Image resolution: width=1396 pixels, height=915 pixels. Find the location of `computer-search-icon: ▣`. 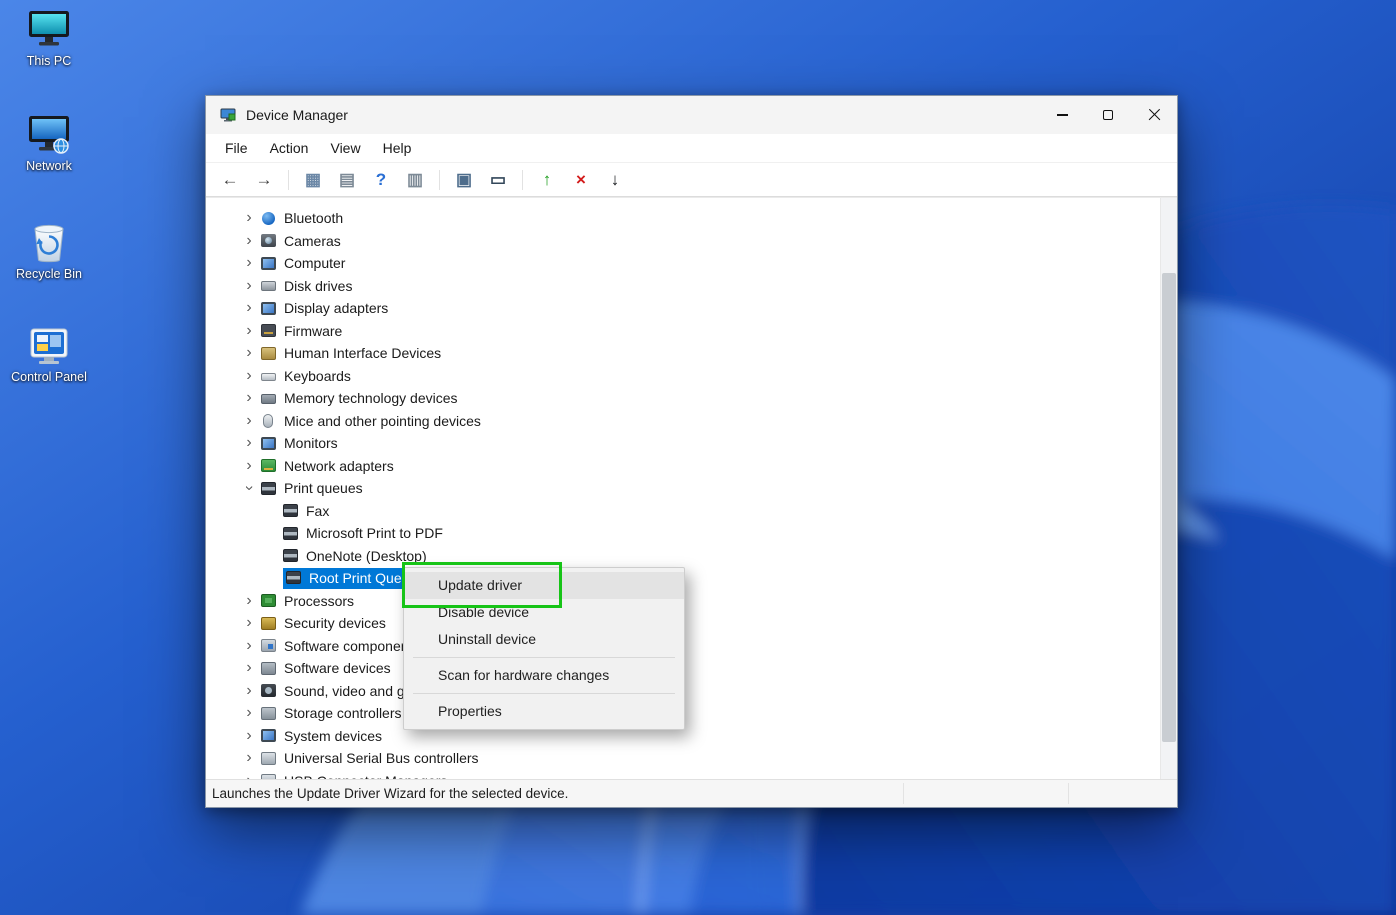

computer-search-icon: ▣ is located at coordinates (464, 179).